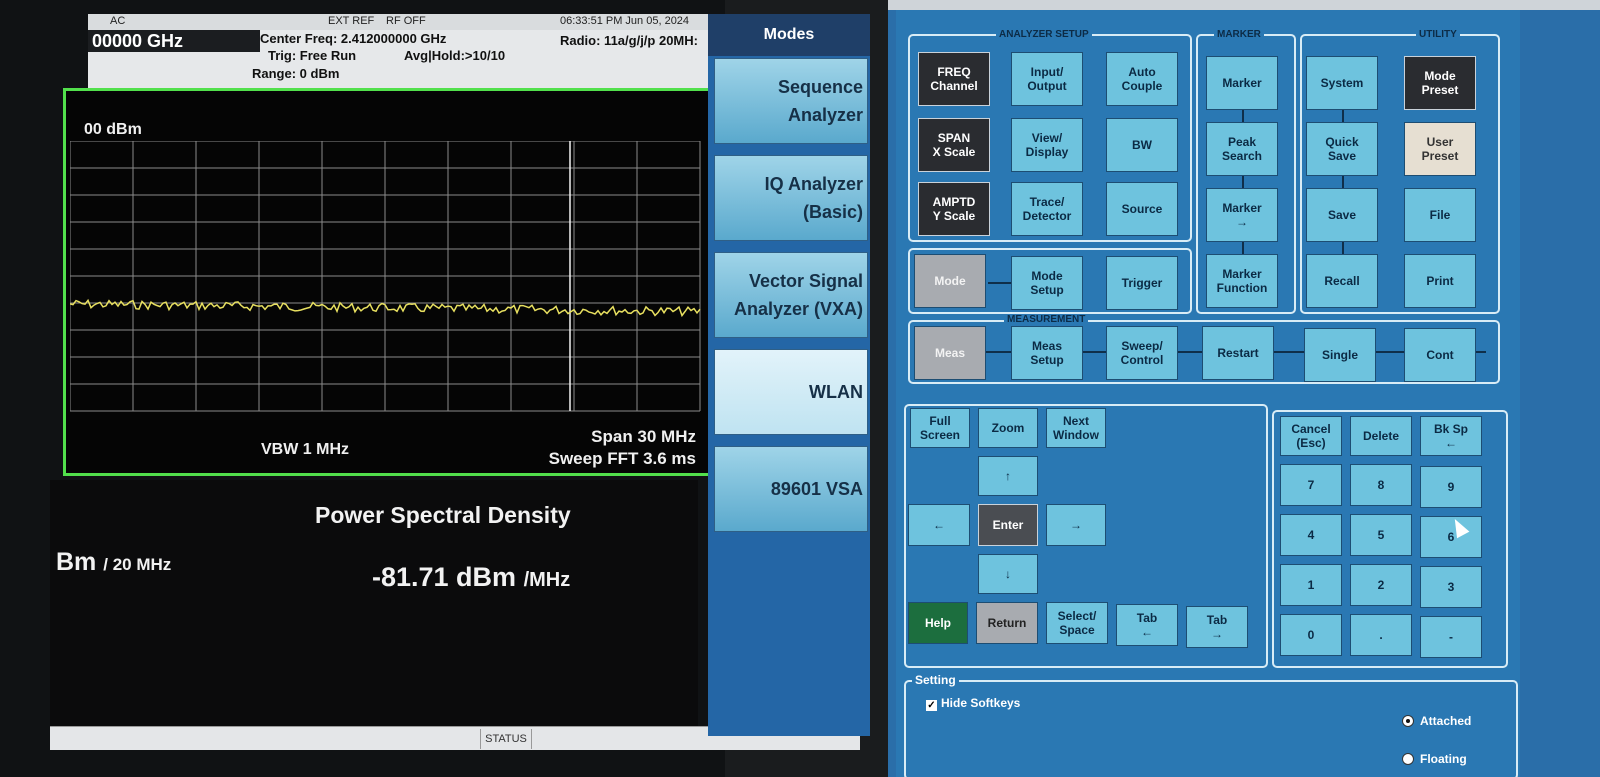 The width and height of the screenshot is (1600, 777). What do you see at coordinates (1239, 34) in the screenshot?
I see `marker-group-label: MARKER` at bounding box center [1239, 34].